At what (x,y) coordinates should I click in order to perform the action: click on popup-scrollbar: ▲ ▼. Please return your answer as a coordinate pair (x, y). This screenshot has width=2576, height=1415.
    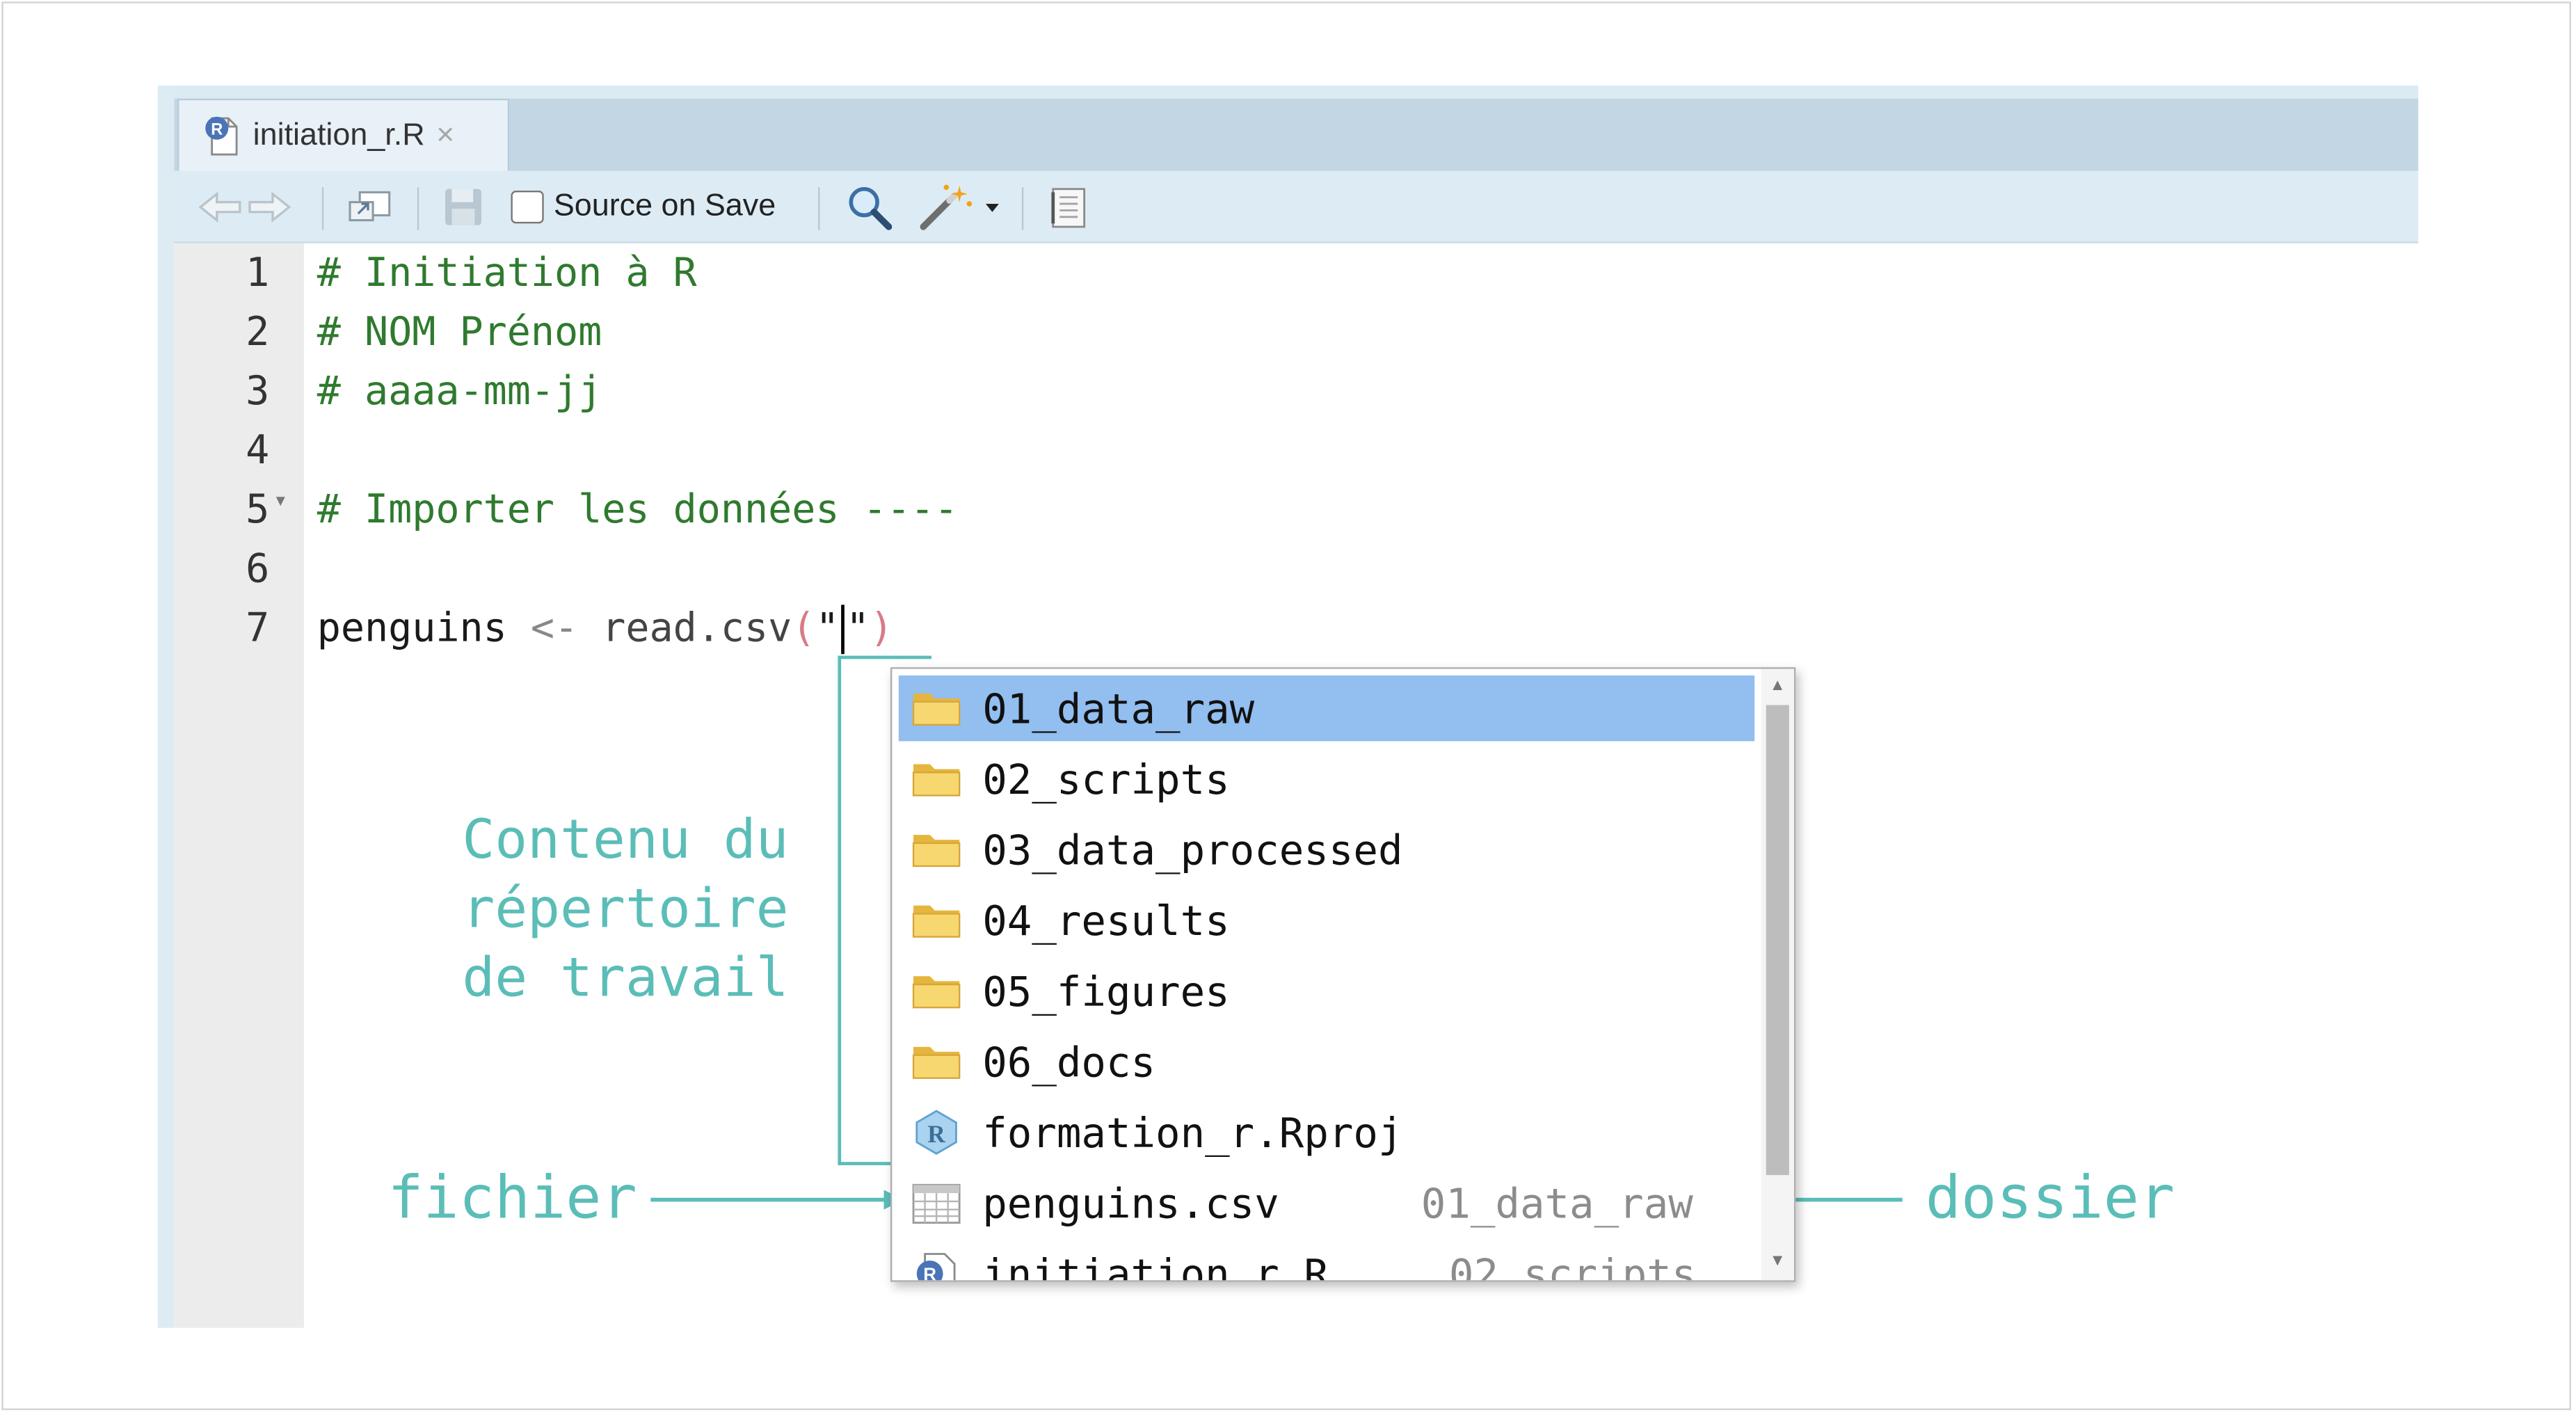
    Looking at the image, I should click on (1777, 975).